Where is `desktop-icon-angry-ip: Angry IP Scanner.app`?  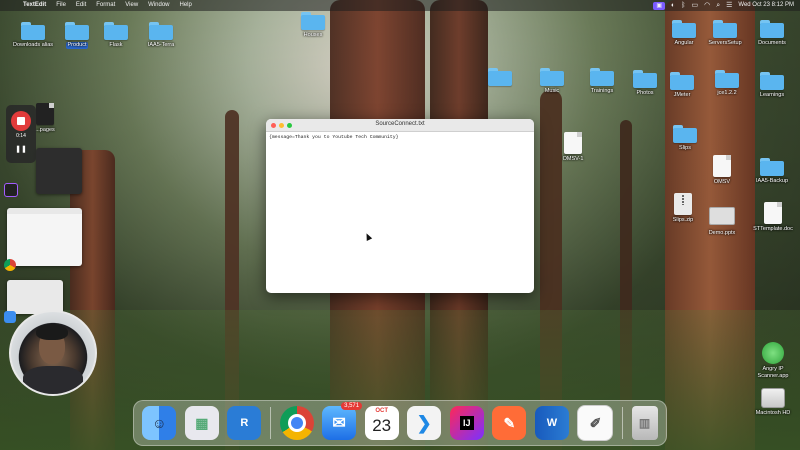 desktop-icon-angry-ip: Angry IP Scanner.app is located at coordinates (773, 361).